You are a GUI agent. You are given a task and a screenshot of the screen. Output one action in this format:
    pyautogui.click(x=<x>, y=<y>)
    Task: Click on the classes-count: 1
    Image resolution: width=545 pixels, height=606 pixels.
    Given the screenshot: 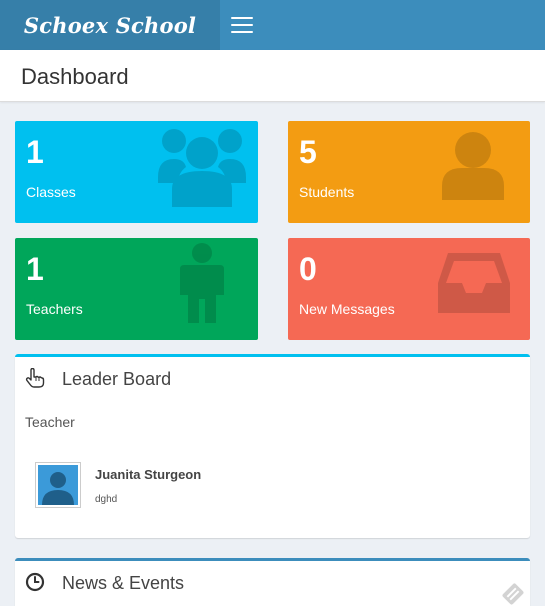 What is the action you would take?
    pyautogui.click(x=35, y=152)
    